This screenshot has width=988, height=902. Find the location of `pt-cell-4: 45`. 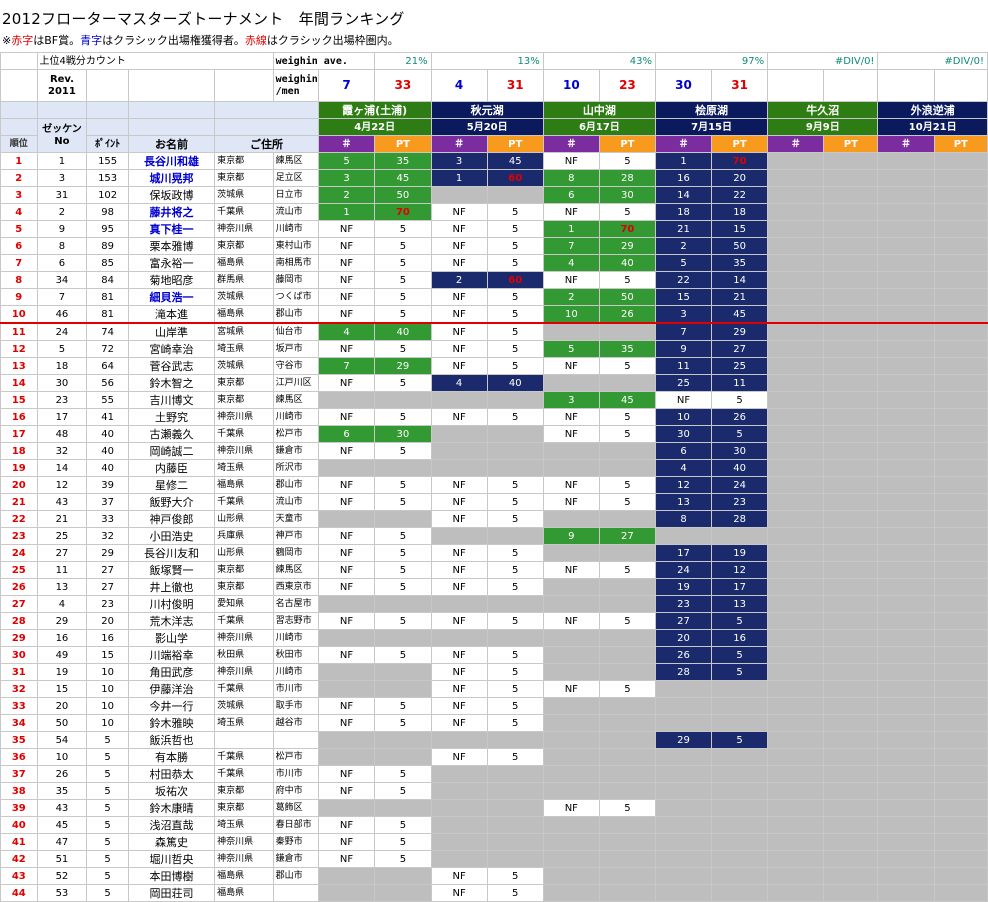

pt-cell-4: 45 is located at coordinates (740, 314).